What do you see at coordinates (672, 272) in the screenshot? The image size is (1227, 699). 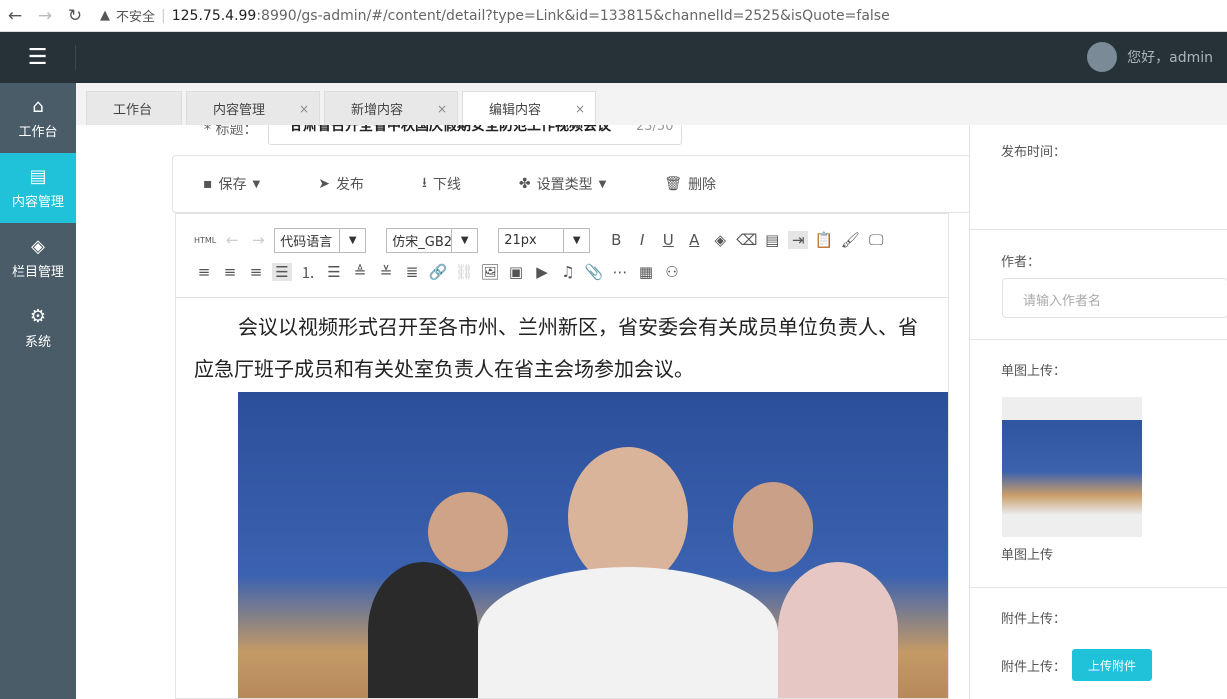 I see `search-replace-icon: ⚇` at bounding box center [672, 272].